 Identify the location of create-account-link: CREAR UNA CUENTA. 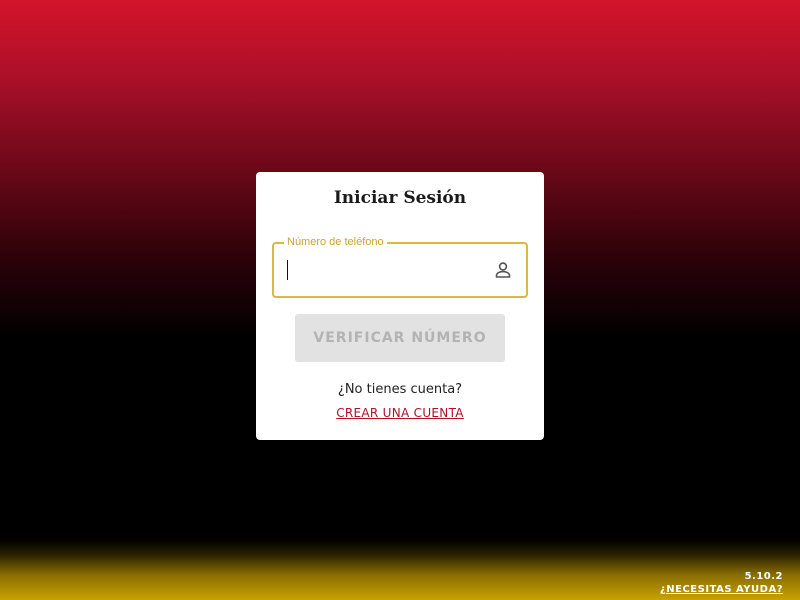
(400, 413).